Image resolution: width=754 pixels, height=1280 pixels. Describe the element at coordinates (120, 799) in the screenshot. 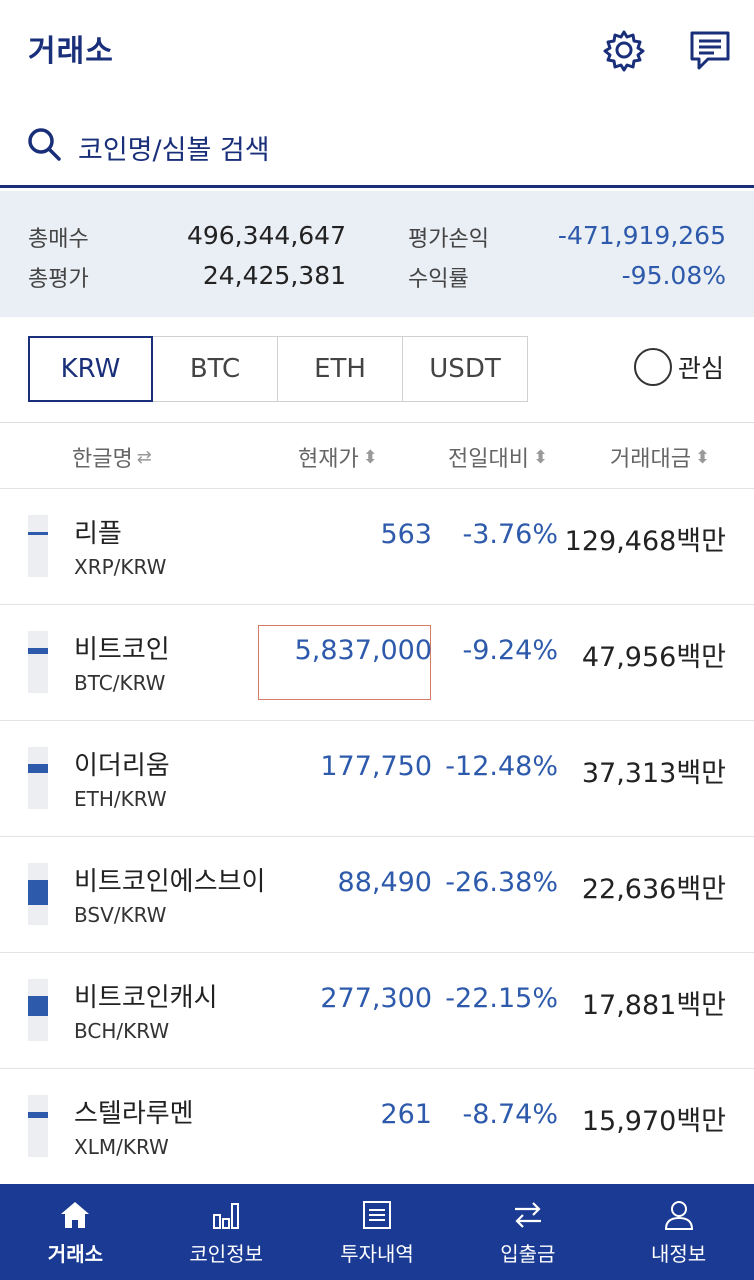

I see `coin-pair: ETH/KRW` at that location.